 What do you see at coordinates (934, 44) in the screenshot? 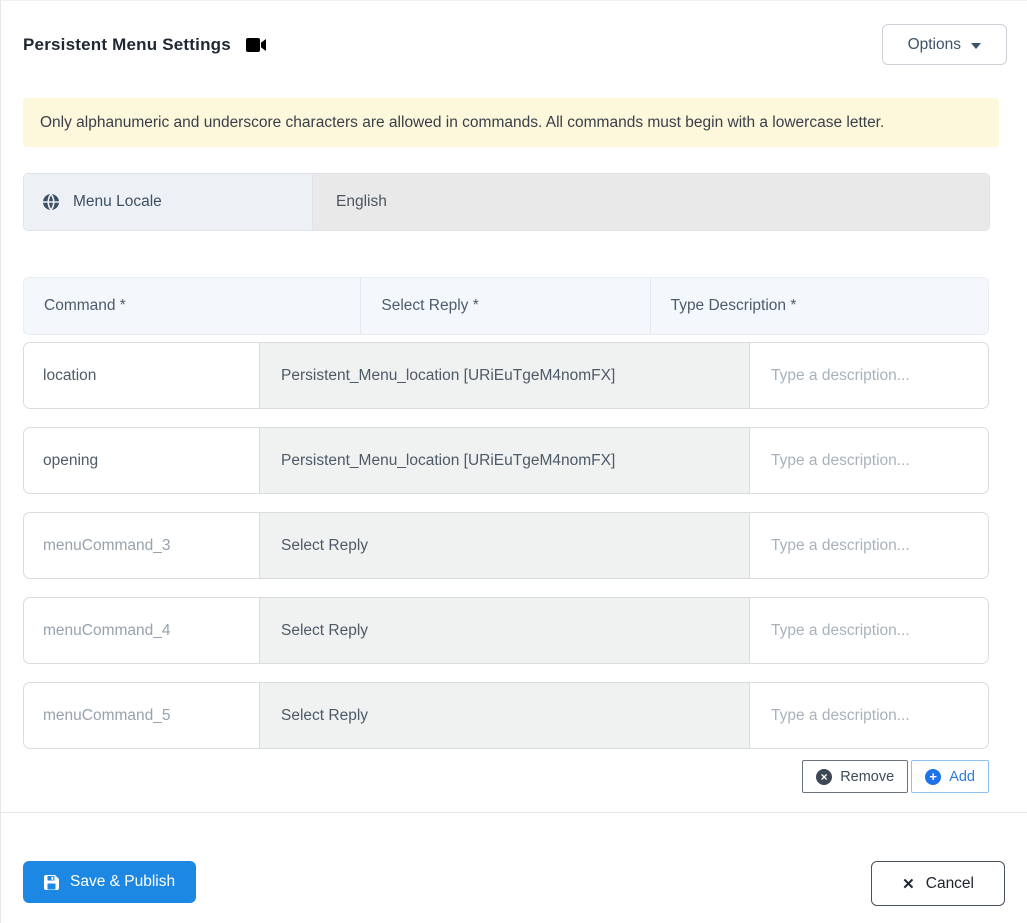
I see `options-button-label: Options` at bounding box center [934, 44].